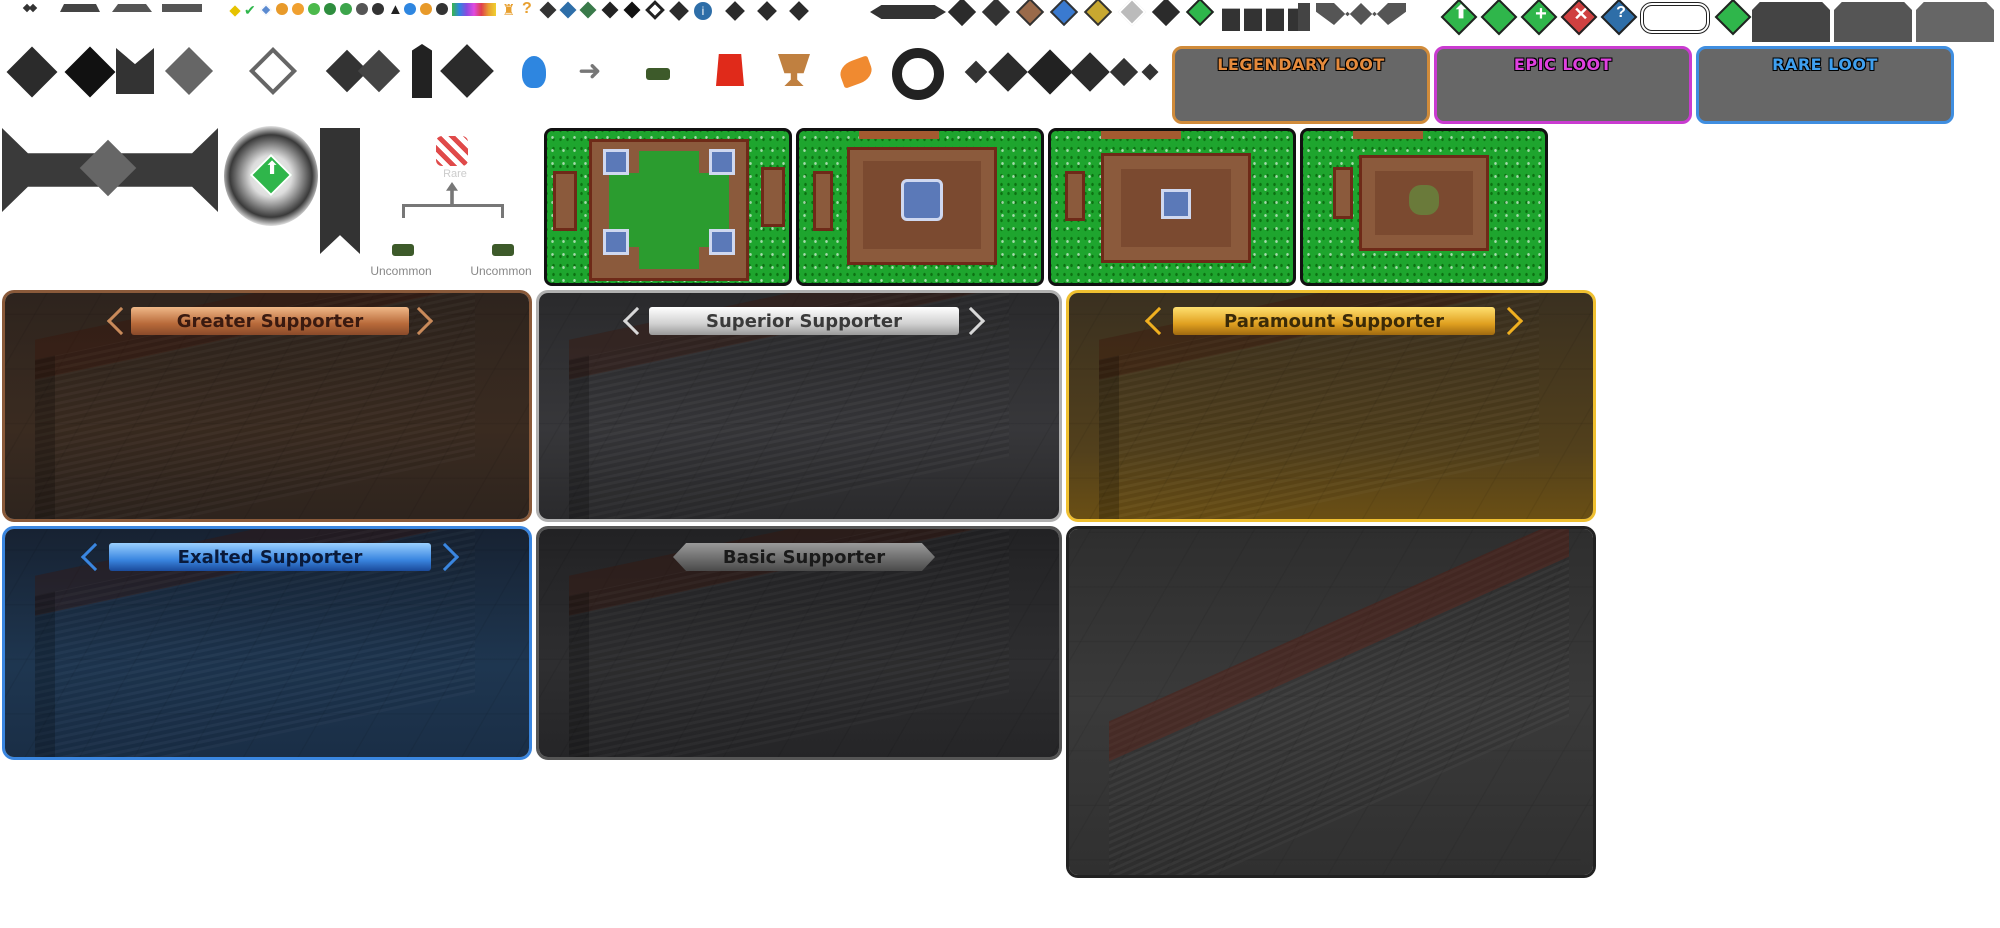  I want to click on fence-sprite, so click(1388, 135).